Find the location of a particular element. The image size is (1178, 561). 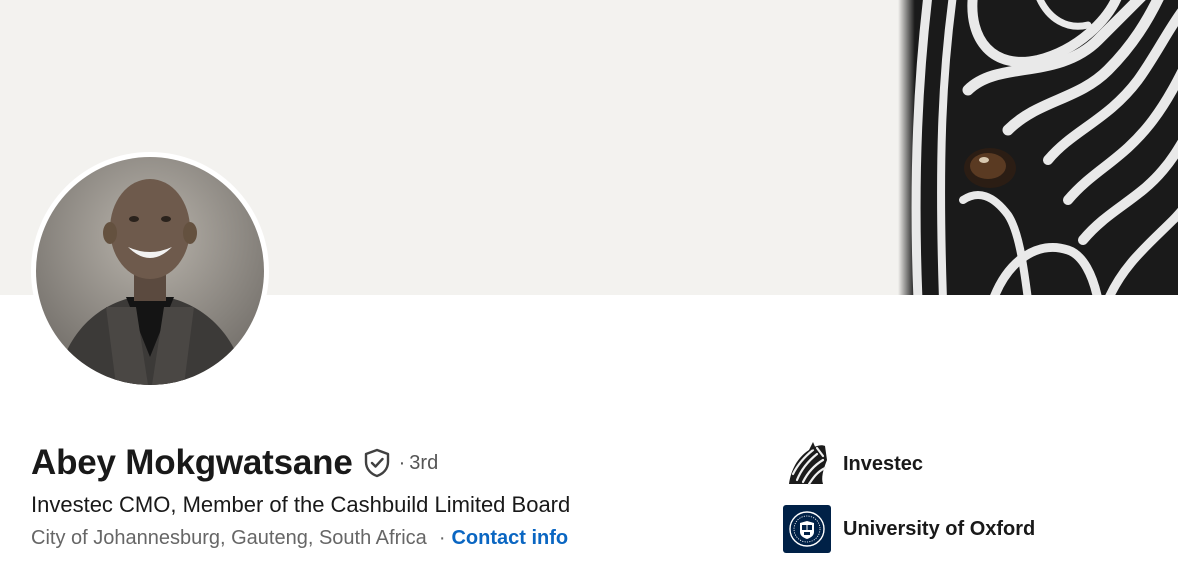

org-label-investec: Investec is located at coordinates (883, 463).